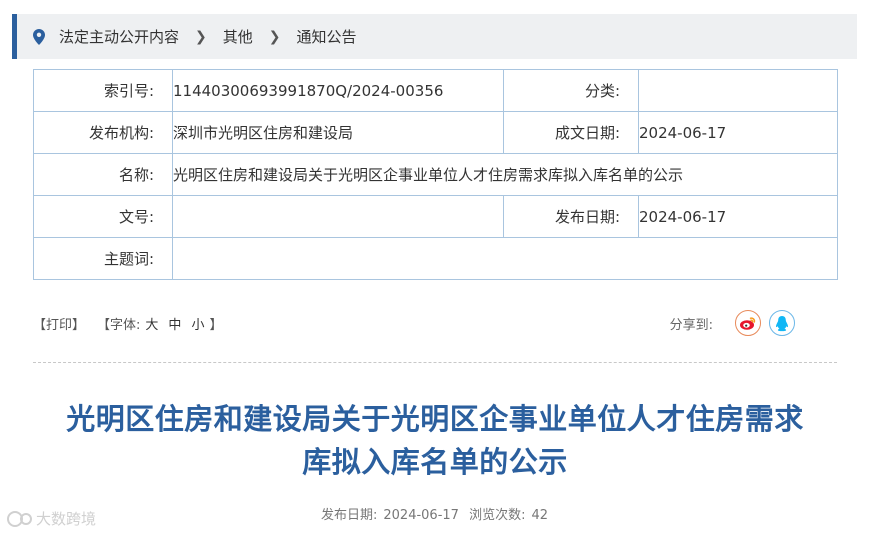  Describe the element at coordinates (421, 515) in the screenshot. I see `article-date-value: 2024-06-17` at that location.